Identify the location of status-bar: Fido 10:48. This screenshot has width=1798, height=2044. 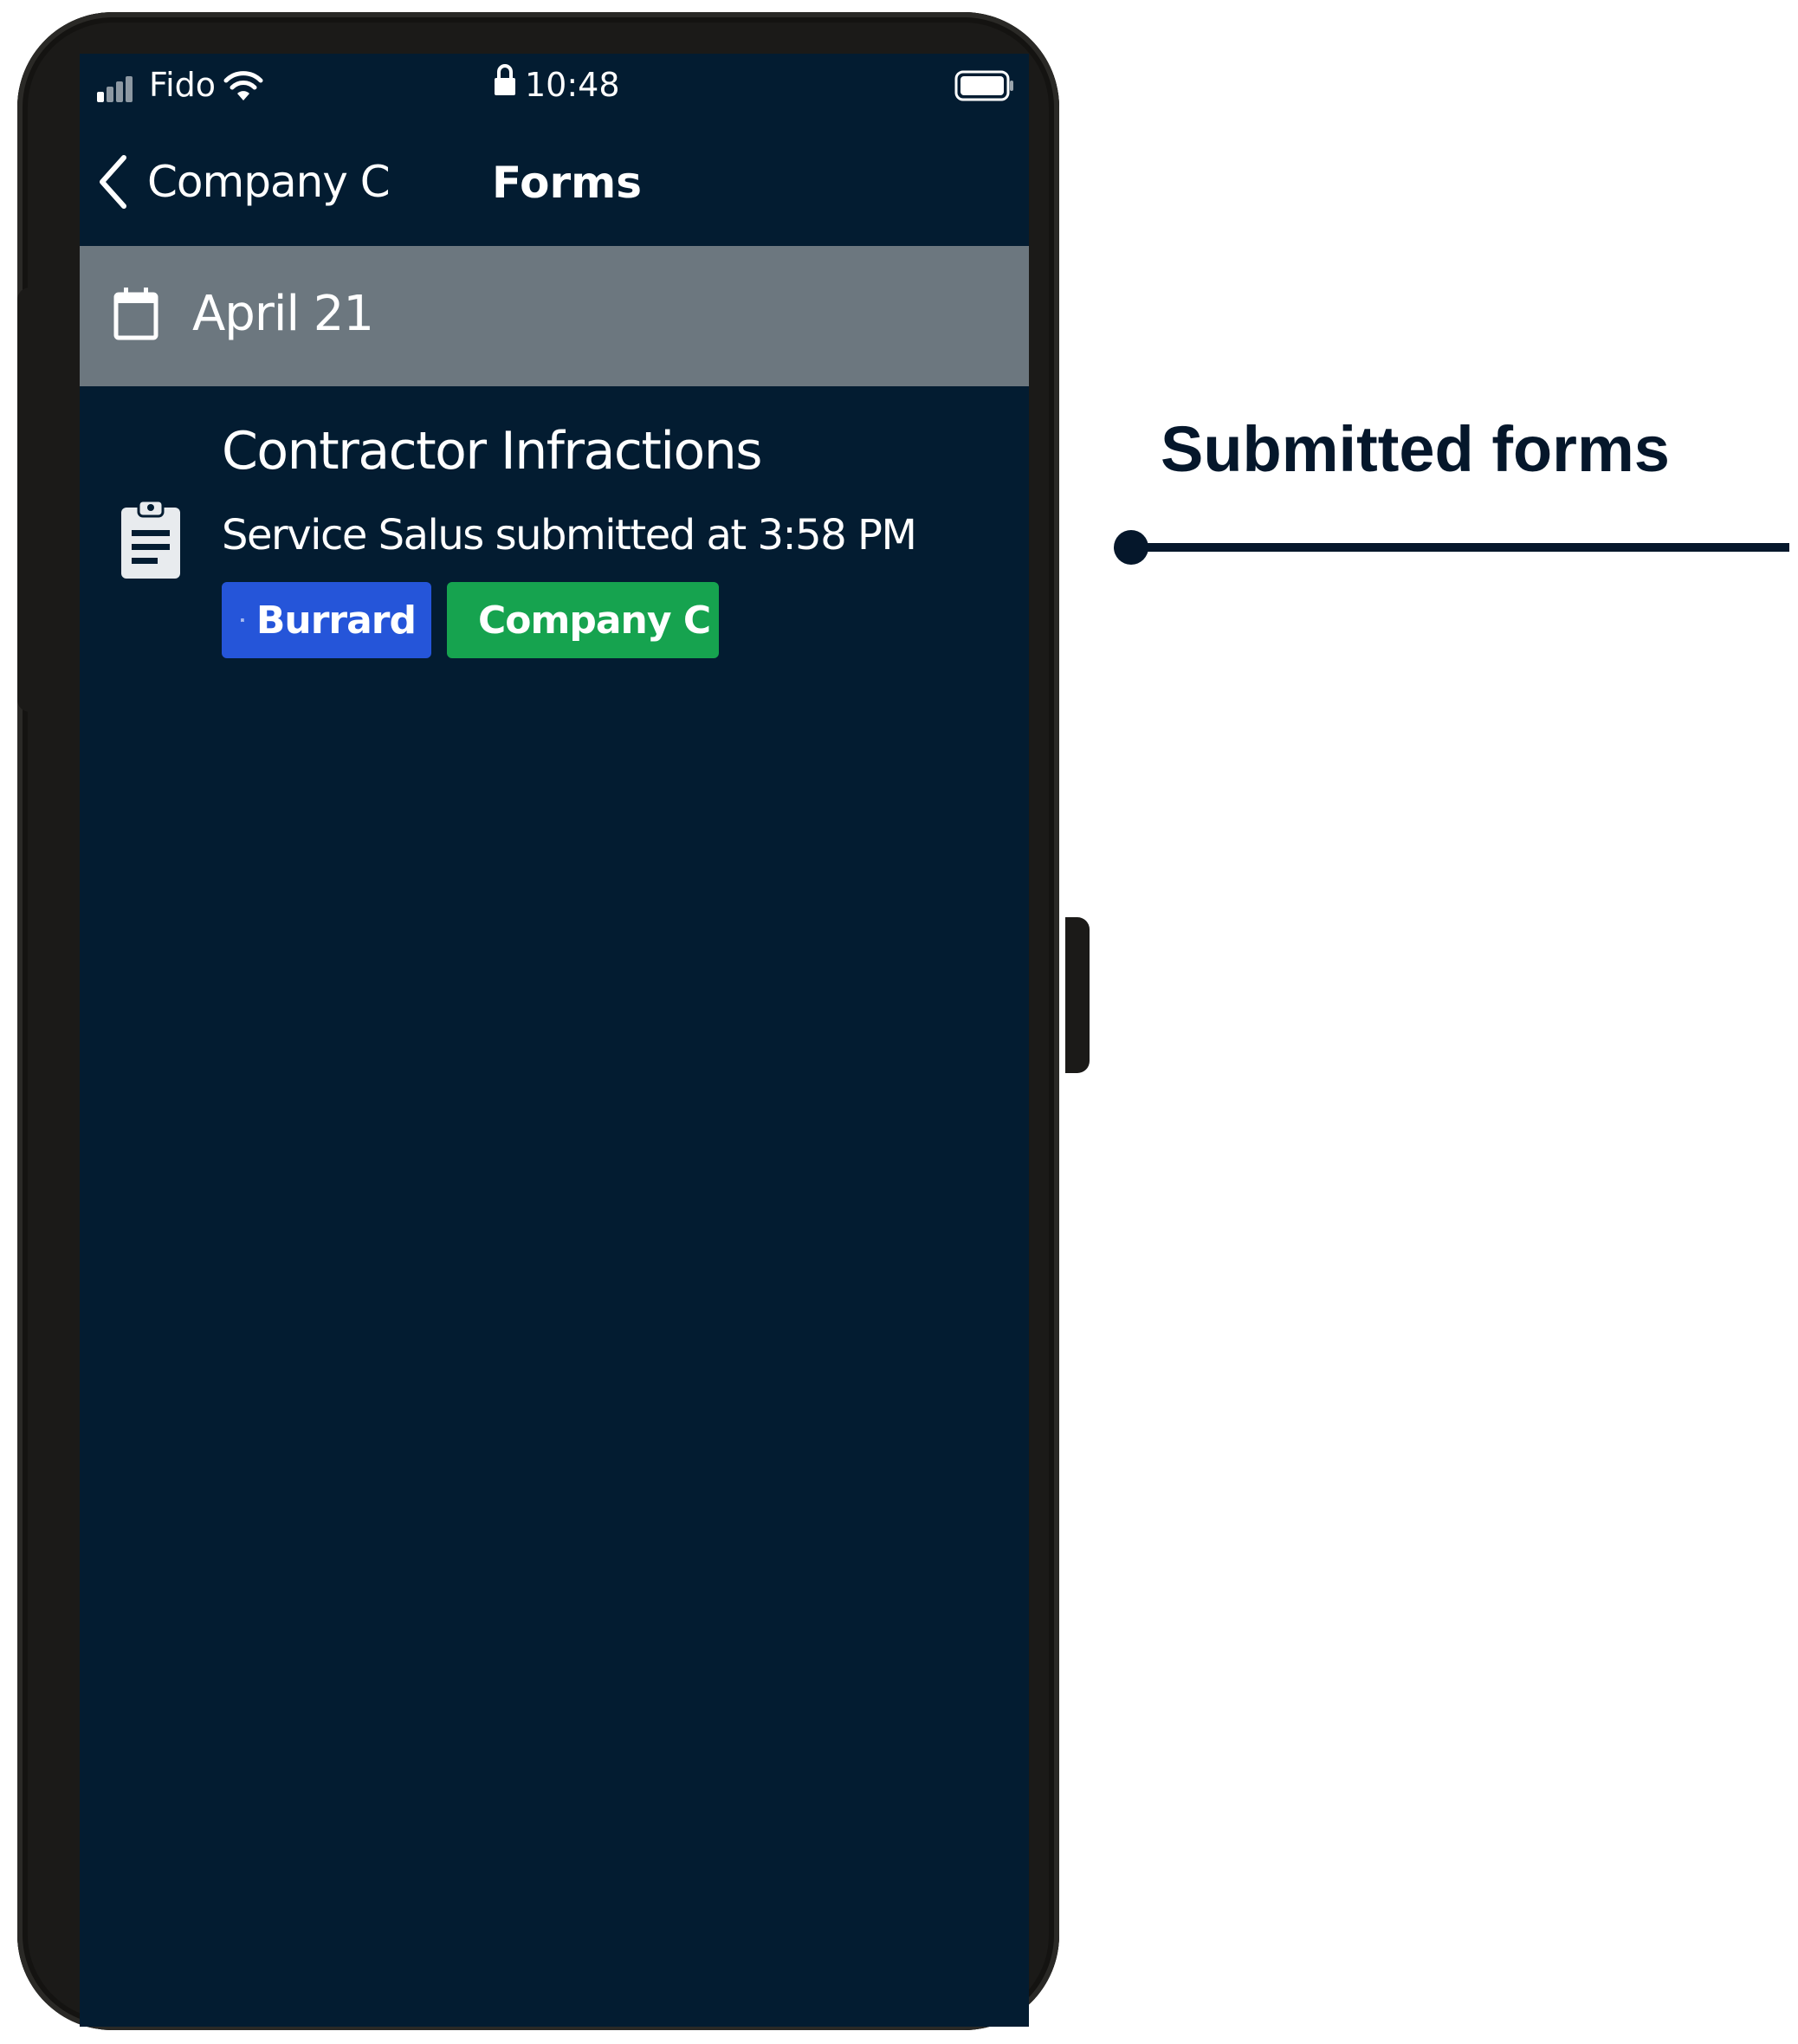
(554, 85).